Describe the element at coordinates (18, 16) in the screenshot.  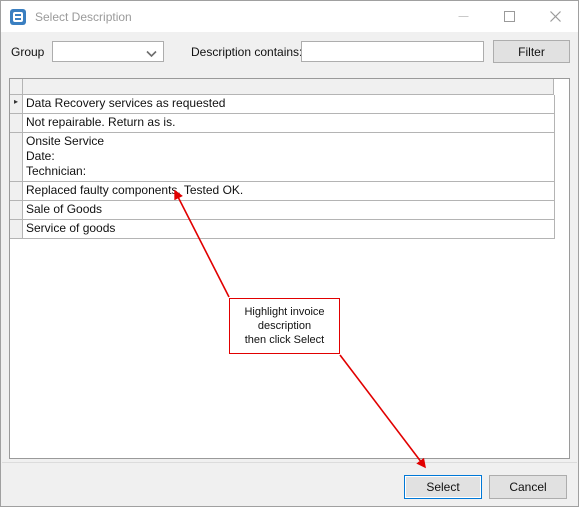
I see `app-window-icon` at that location.